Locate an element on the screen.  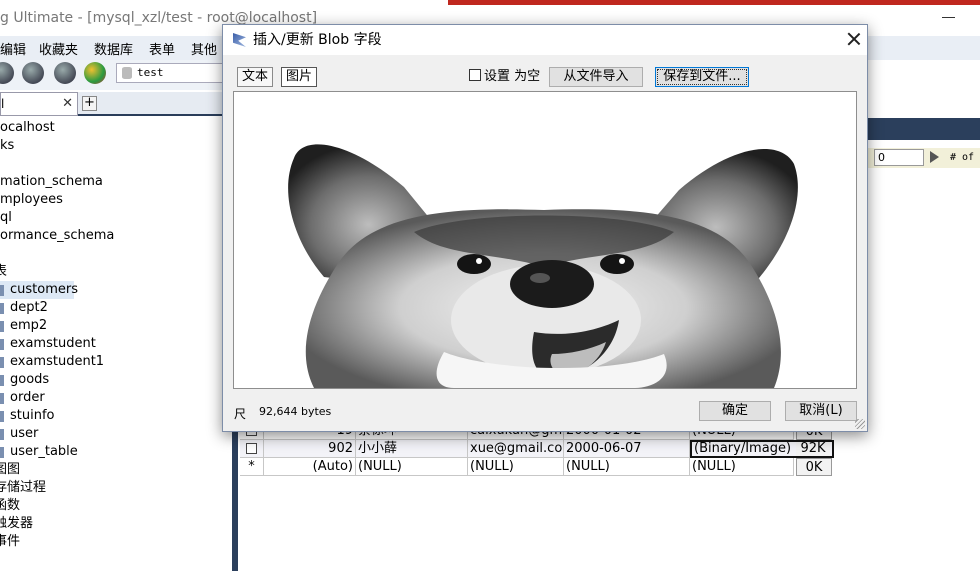
tree-item-table: user is located at coordinates (19, 434).